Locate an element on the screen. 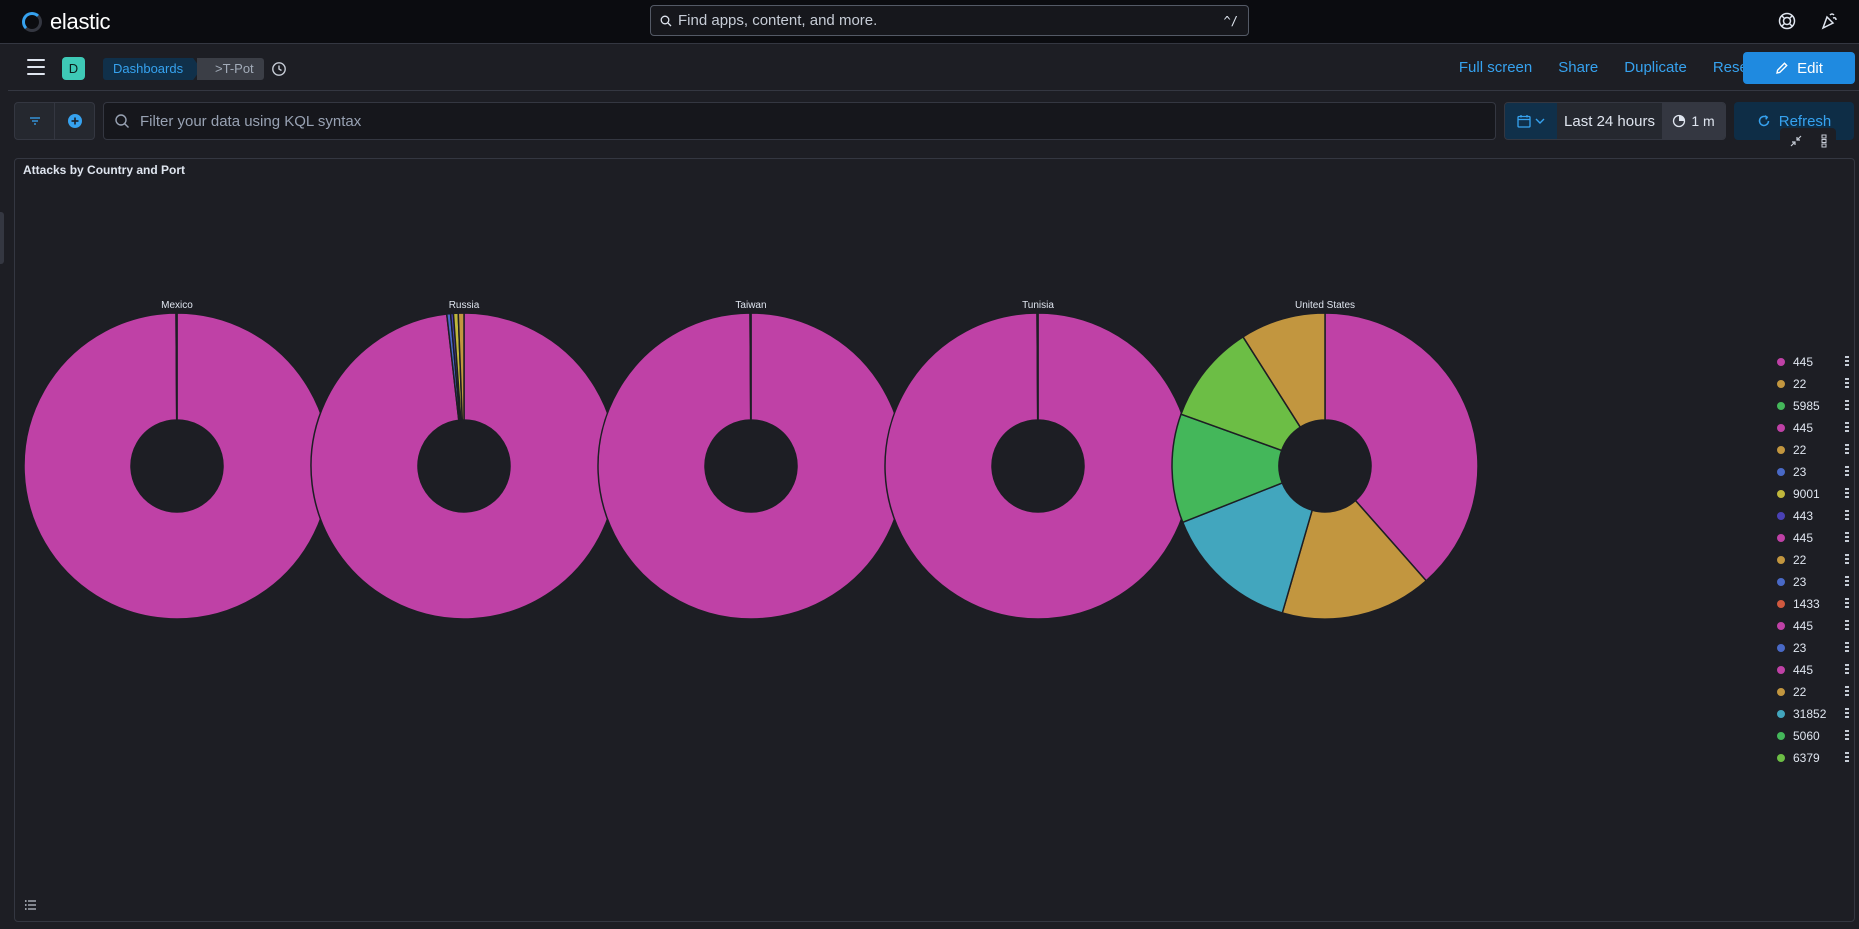 The width and height of the screenshot is (1859, 929). kql-query-input is located at coordinates (812, 121).